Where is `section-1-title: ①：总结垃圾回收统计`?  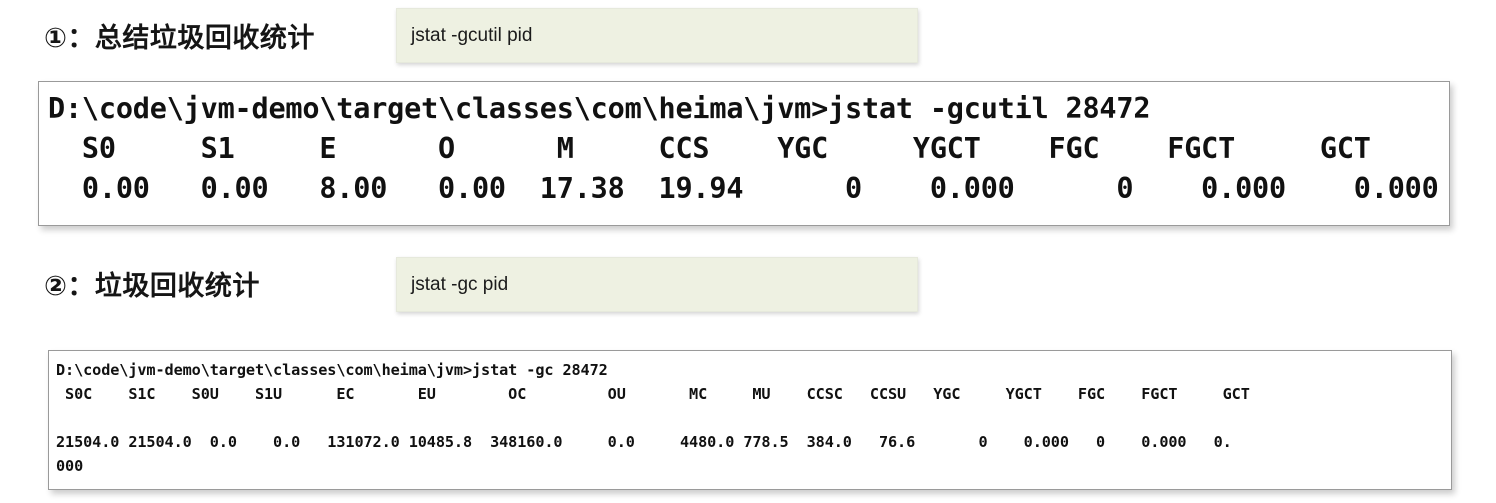
section-1-title: ①：总结垃圾回收统计 is located at coordinates (179, 38).